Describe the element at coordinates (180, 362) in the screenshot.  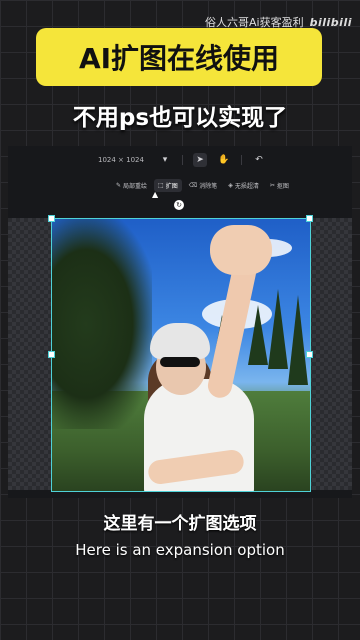
I see `person-sunglasses` at that location.